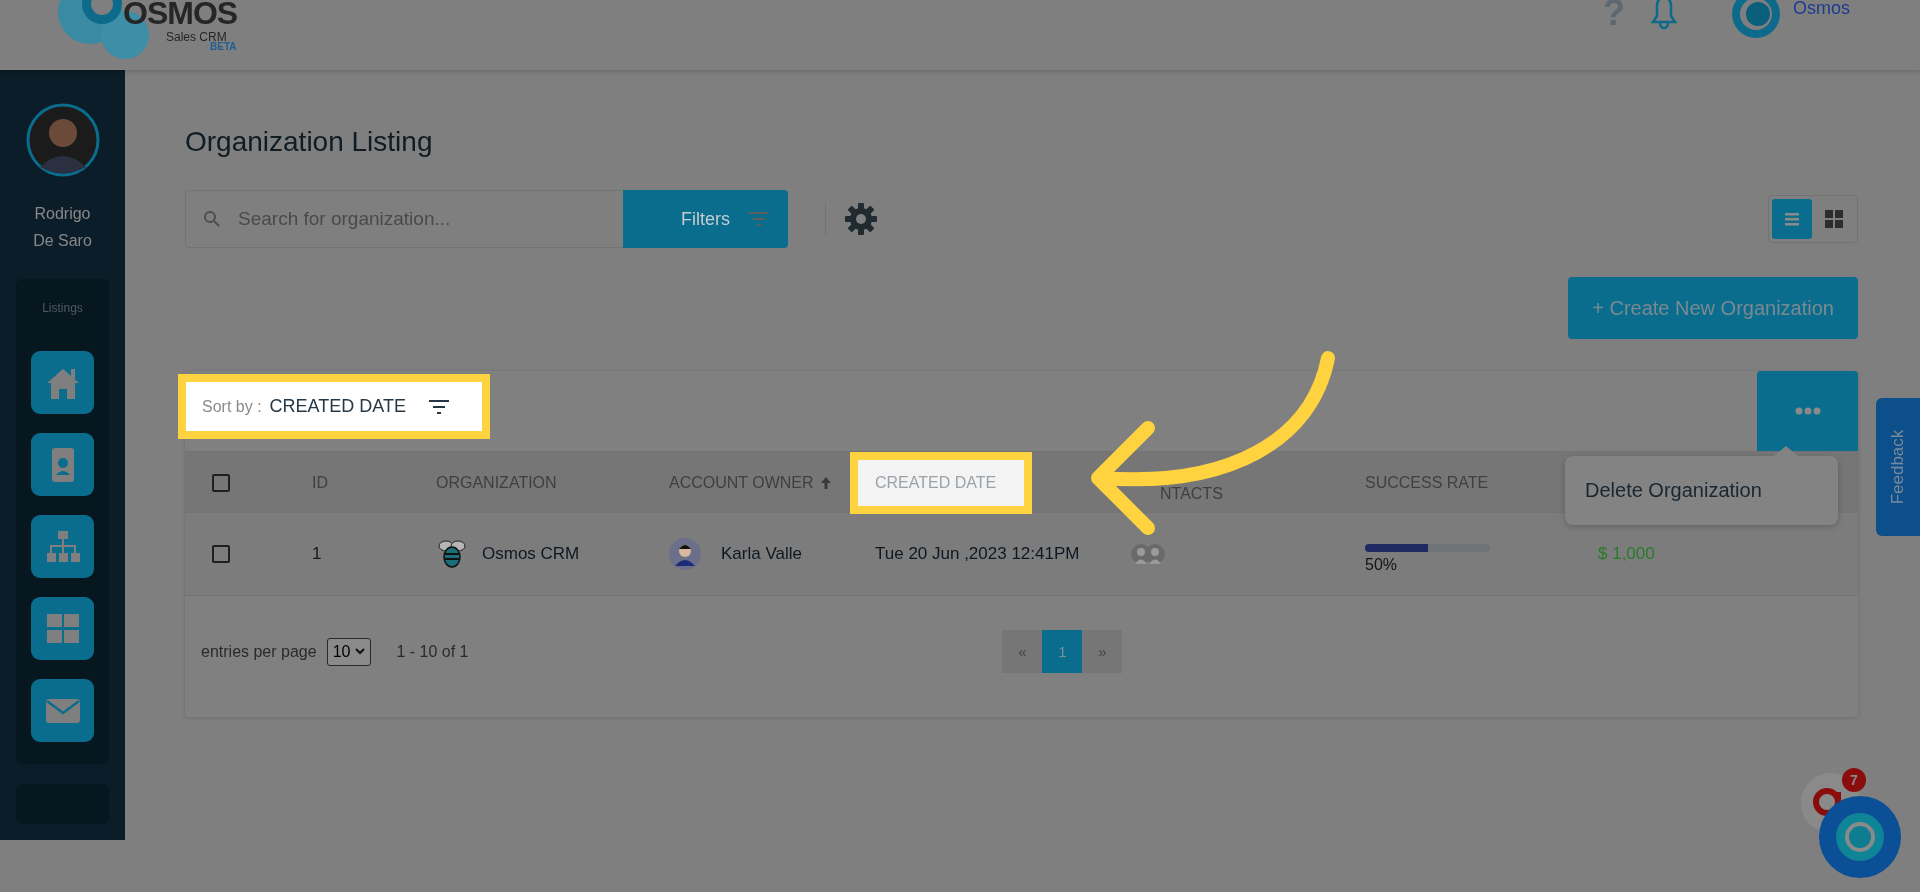  Describe the element at coordinates (1807, 411) in the screenshot. I see `ellipsis-icon` at that location.